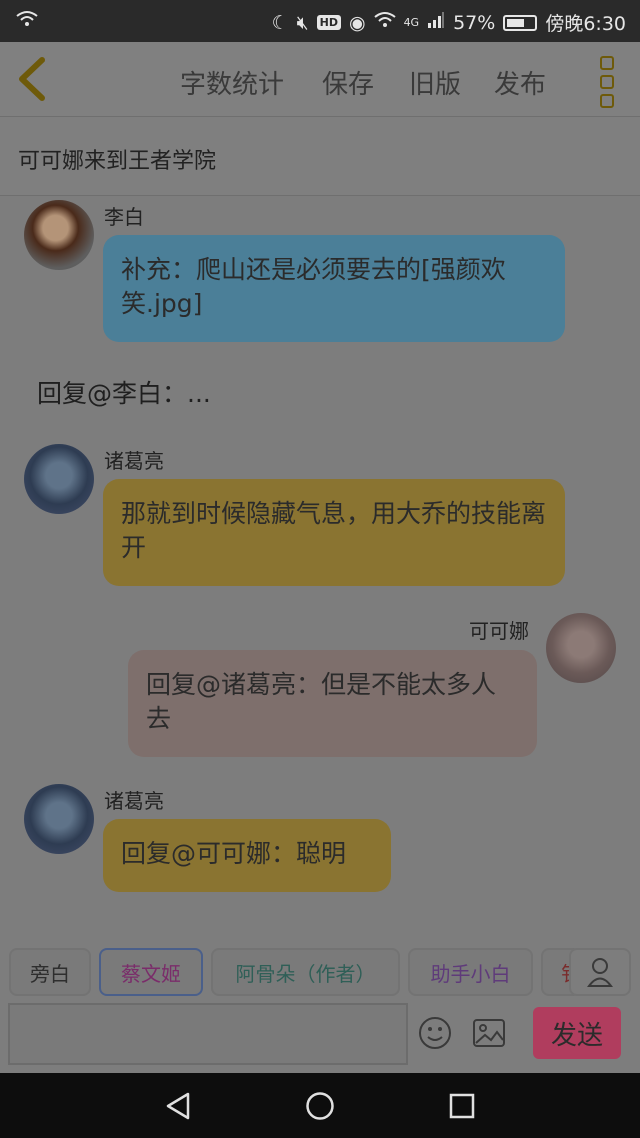 Image resolution: width=640 pixels, height=1138 pixels. Describe the element at coordinates (470, 972) in the screenshot. I see `character-chip: 助手小白` at that location.